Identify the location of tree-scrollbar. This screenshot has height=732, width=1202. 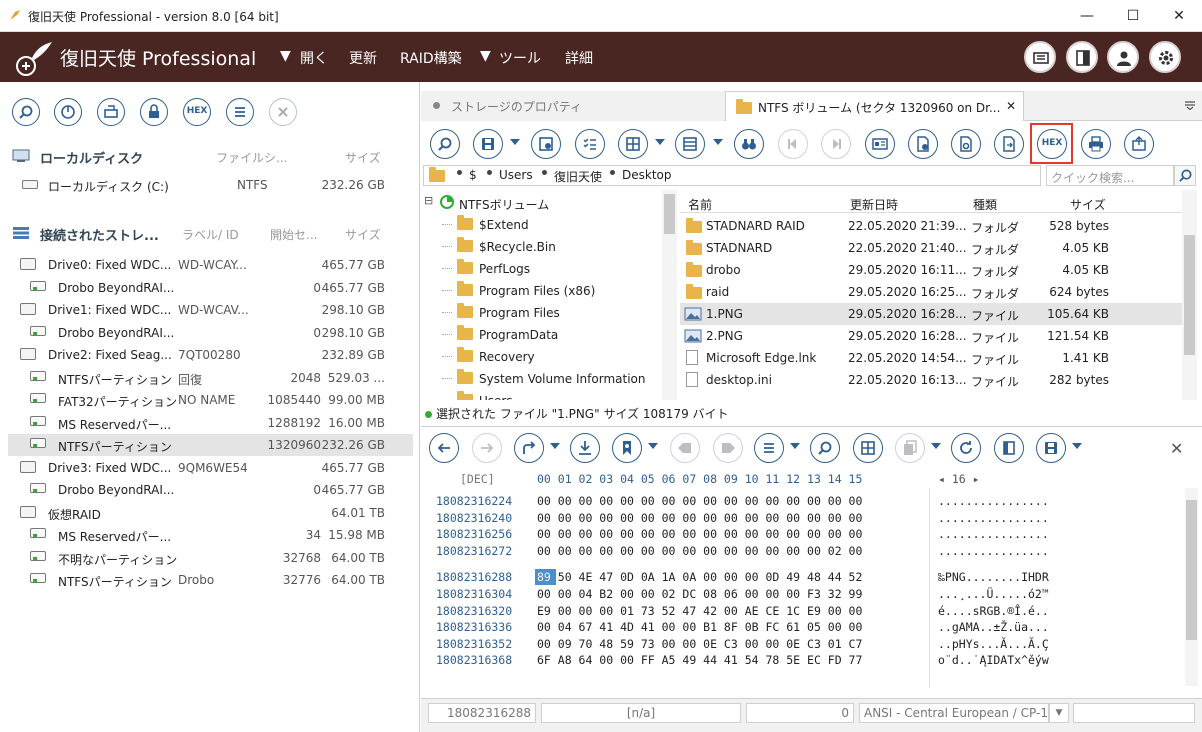
(669, 295).